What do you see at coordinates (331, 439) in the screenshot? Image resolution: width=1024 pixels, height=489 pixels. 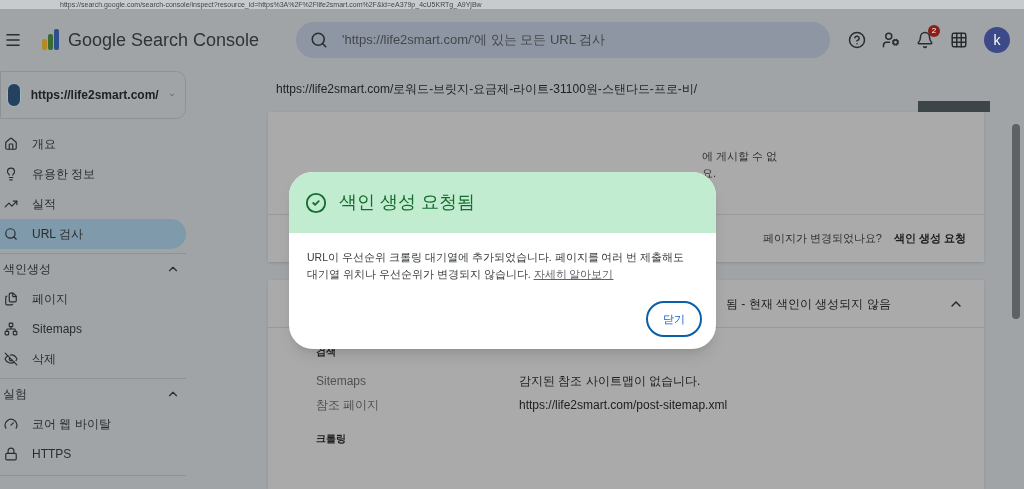 I see `section-heading: 크롤링` at bounding box center [331, 439].